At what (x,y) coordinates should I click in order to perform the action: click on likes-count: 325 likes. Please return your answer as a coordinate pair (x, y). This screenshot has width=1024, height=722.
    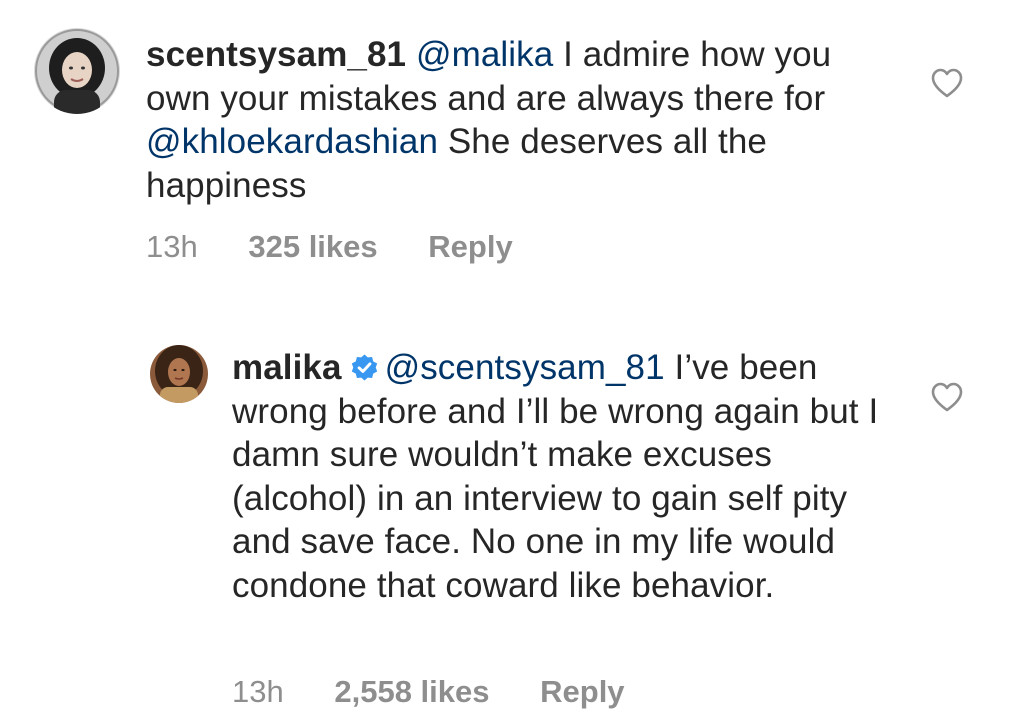
    Looking at the image, I should click on (312, 247).